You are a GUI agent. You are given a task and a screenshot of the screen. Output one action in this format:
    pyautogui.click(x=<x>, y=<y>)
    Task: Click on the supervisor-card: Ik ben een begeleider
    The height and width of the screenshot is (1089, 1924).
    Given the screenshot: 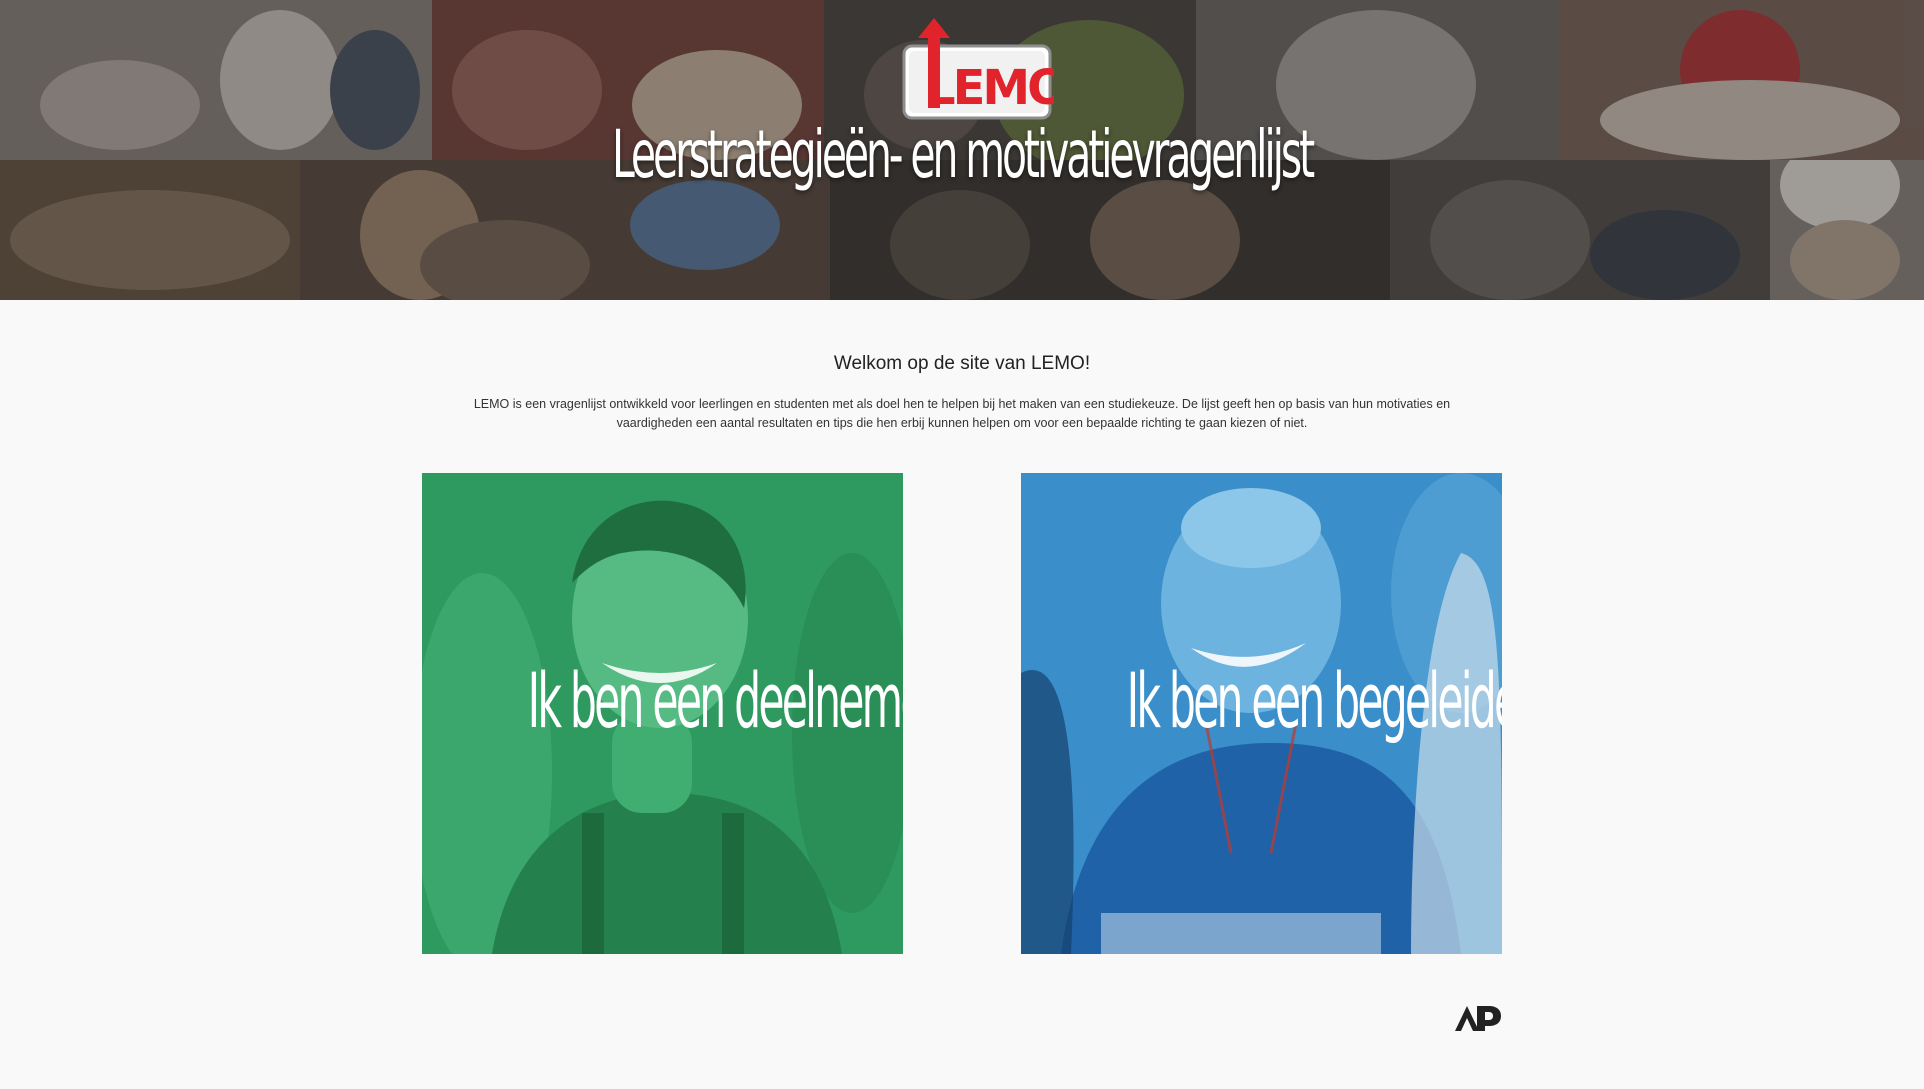 What is the action you would take?
    pyautogui.click(x=1261, y=713)
    